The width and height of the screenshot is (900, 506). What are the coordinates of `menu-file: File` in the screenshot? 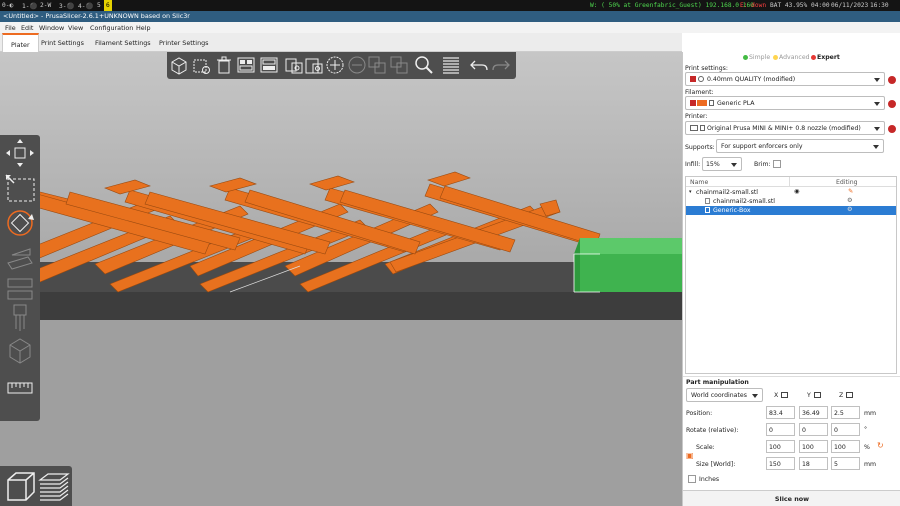 It's located at (10, 28).